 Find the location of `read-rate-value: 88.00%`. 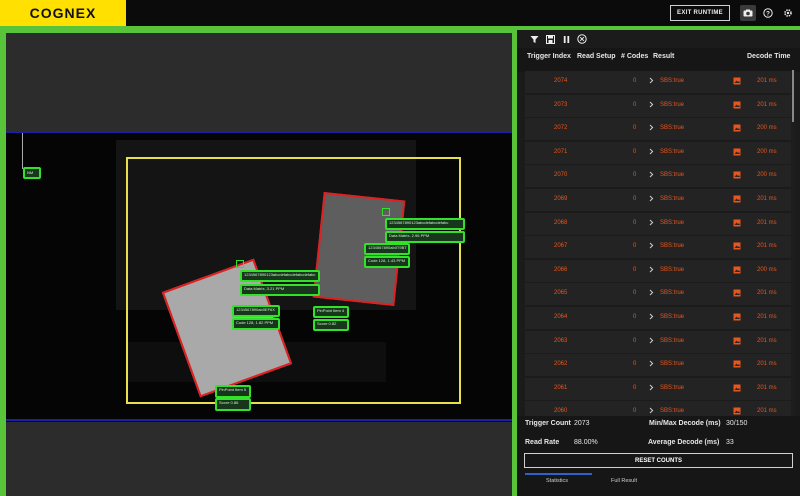

read-rate-value: 88.00% is located at coordinates (586, 442).